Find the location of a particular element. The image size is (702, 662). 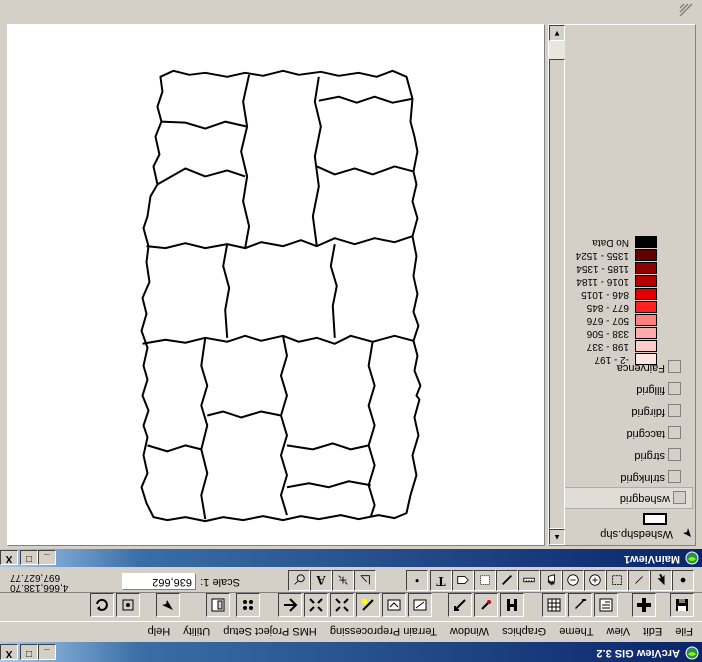

view-title-bar: MainView1 _ □ X is located at coordinates (351, 558).